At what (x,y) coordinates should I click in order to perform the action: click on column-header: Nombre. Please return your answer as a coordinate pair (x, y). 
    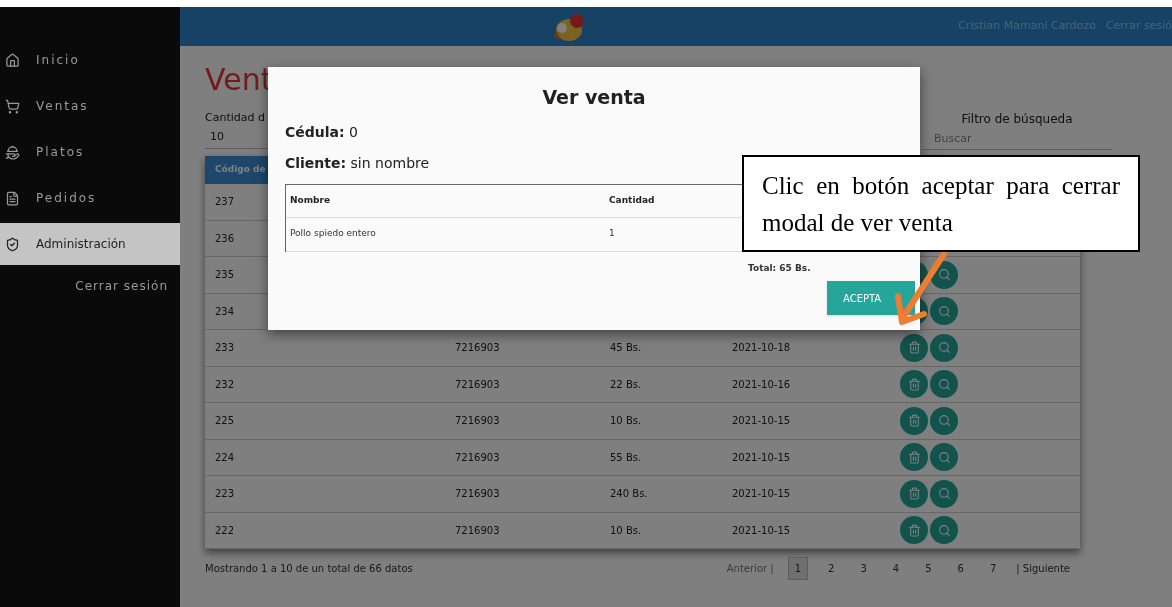
    Looking at the image, I should click on (310, 200).